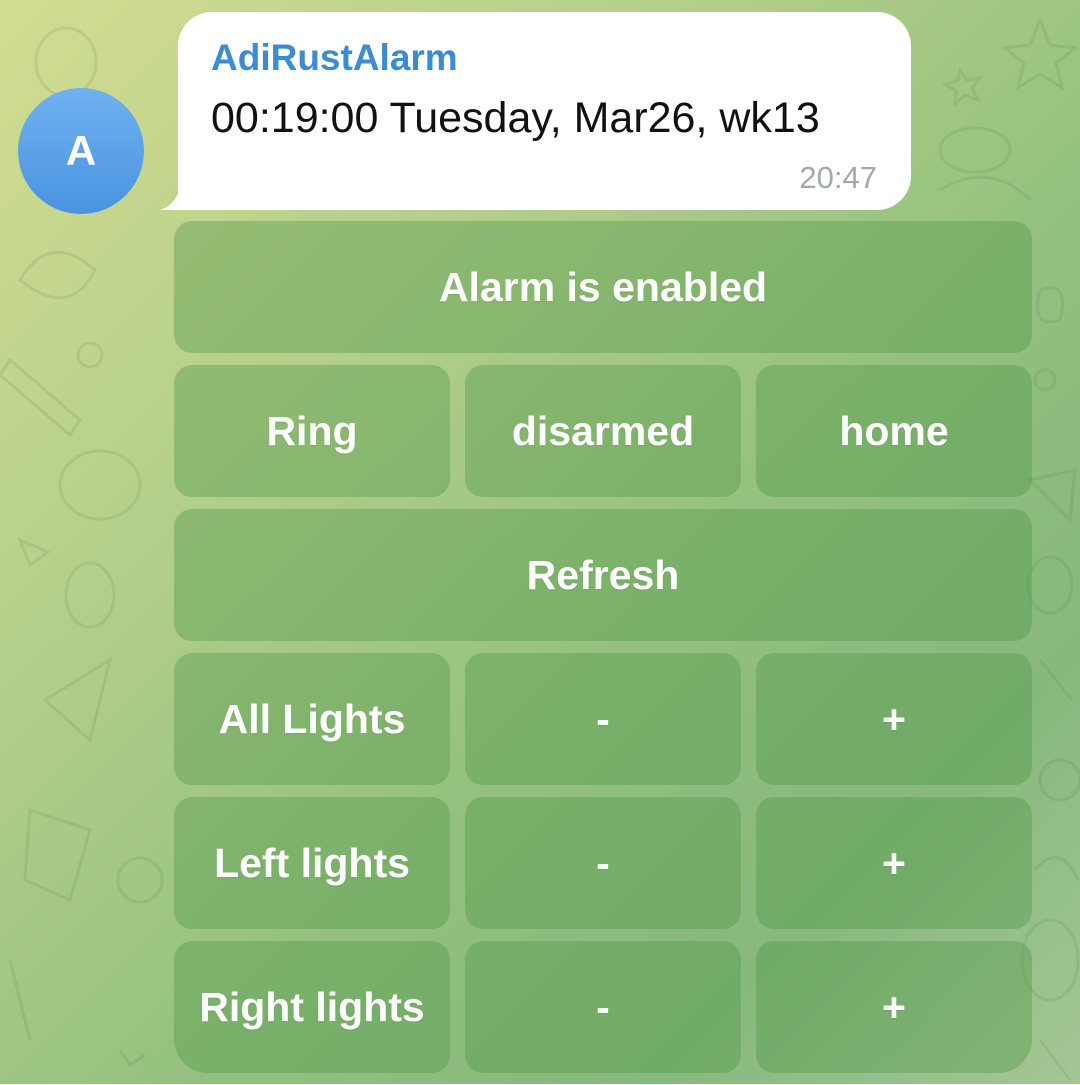  I want to click on ring-button: Ring, so click(312, 431).